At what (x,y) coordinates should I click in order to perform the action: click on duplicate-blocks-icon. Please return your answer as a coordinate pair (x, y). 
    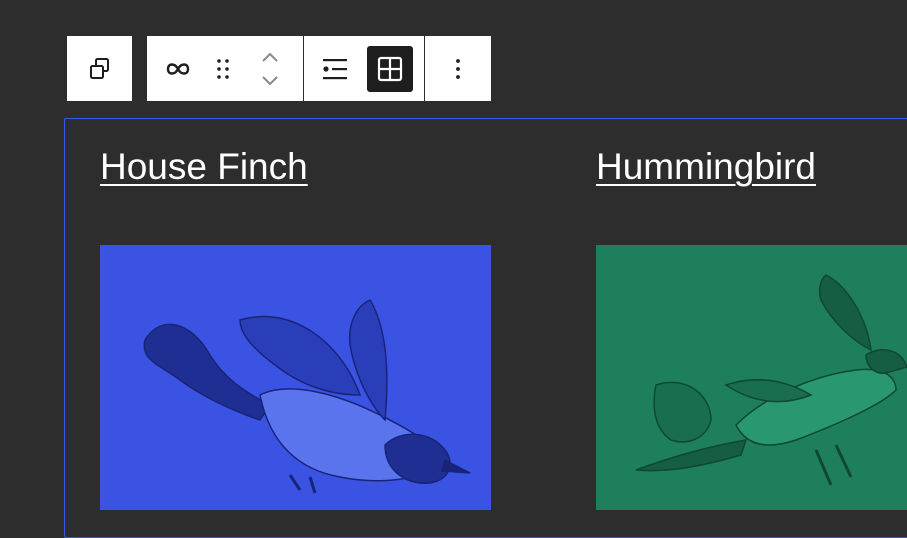
    Looking at the image, I should click on (99, 68).